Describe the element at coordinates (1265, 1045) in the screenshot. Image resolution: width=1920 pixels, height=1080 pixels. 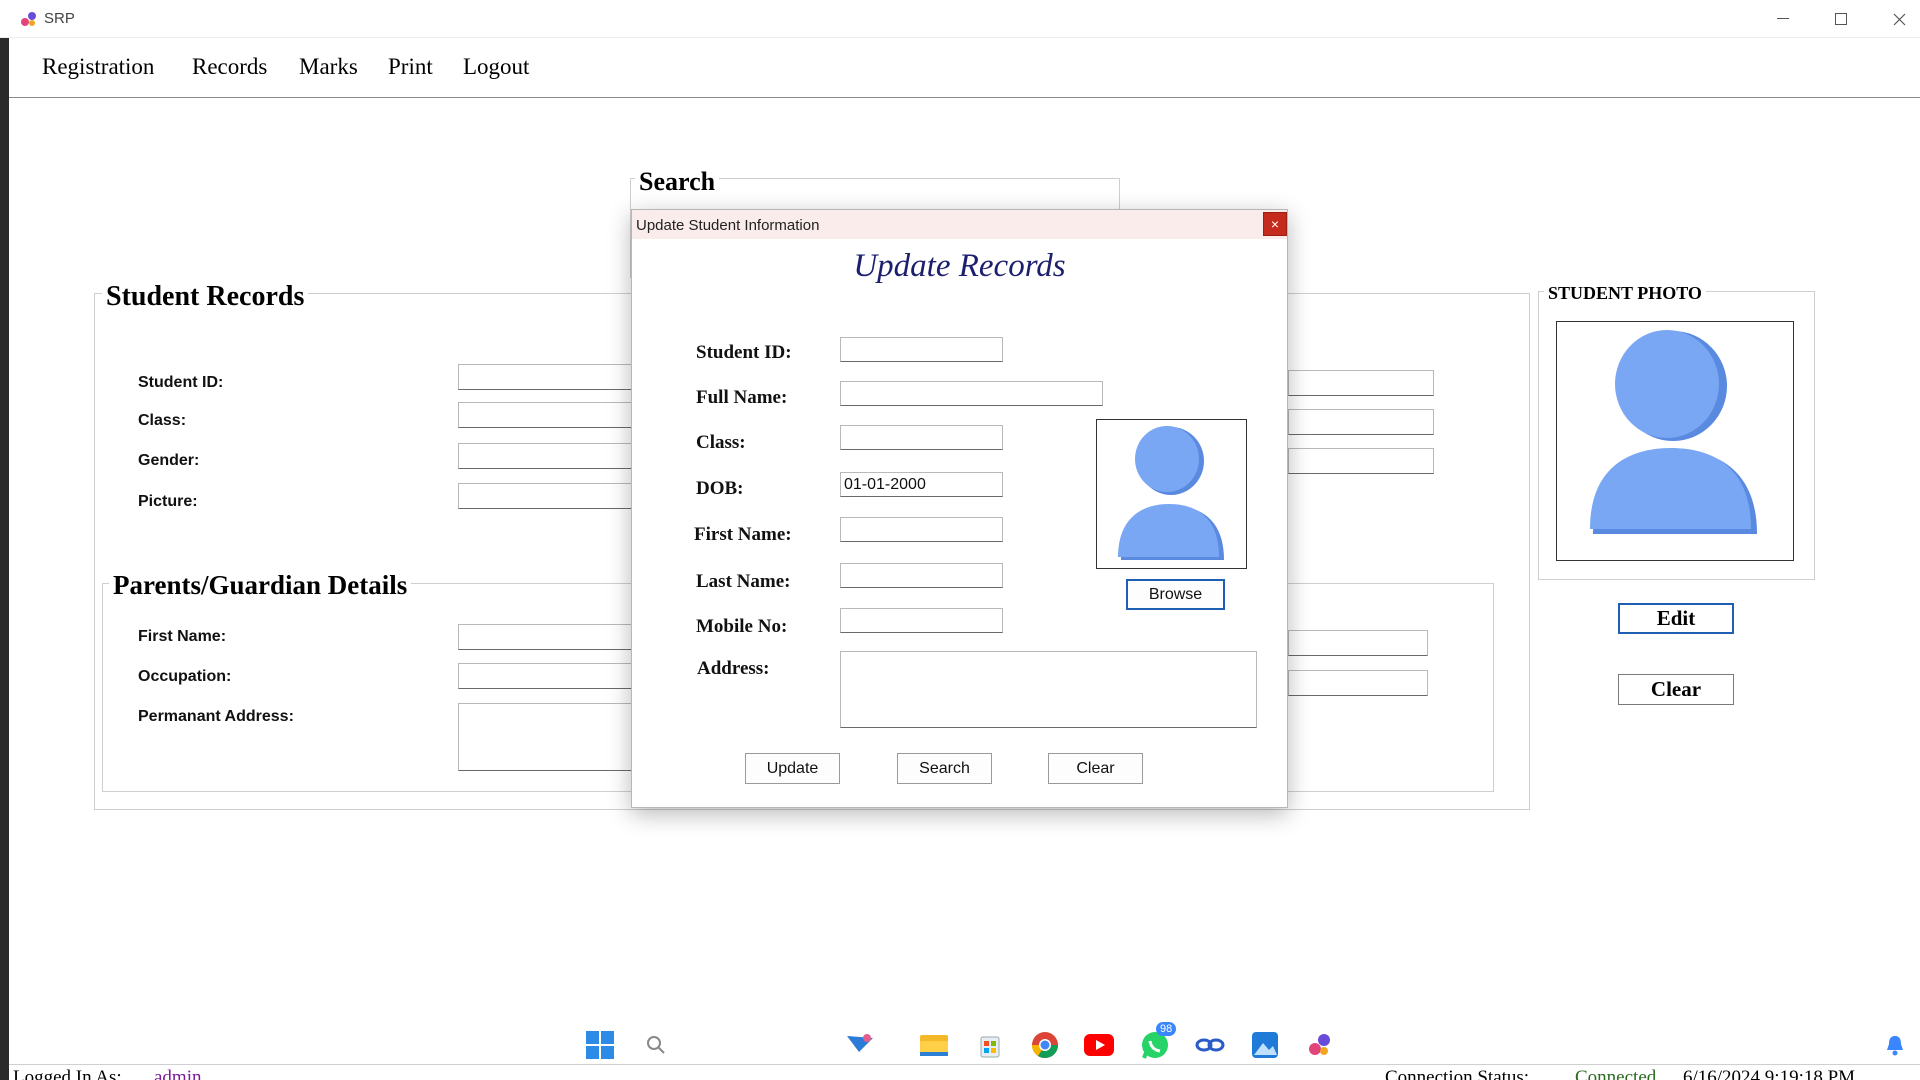
I see `photos-icon` at that location.